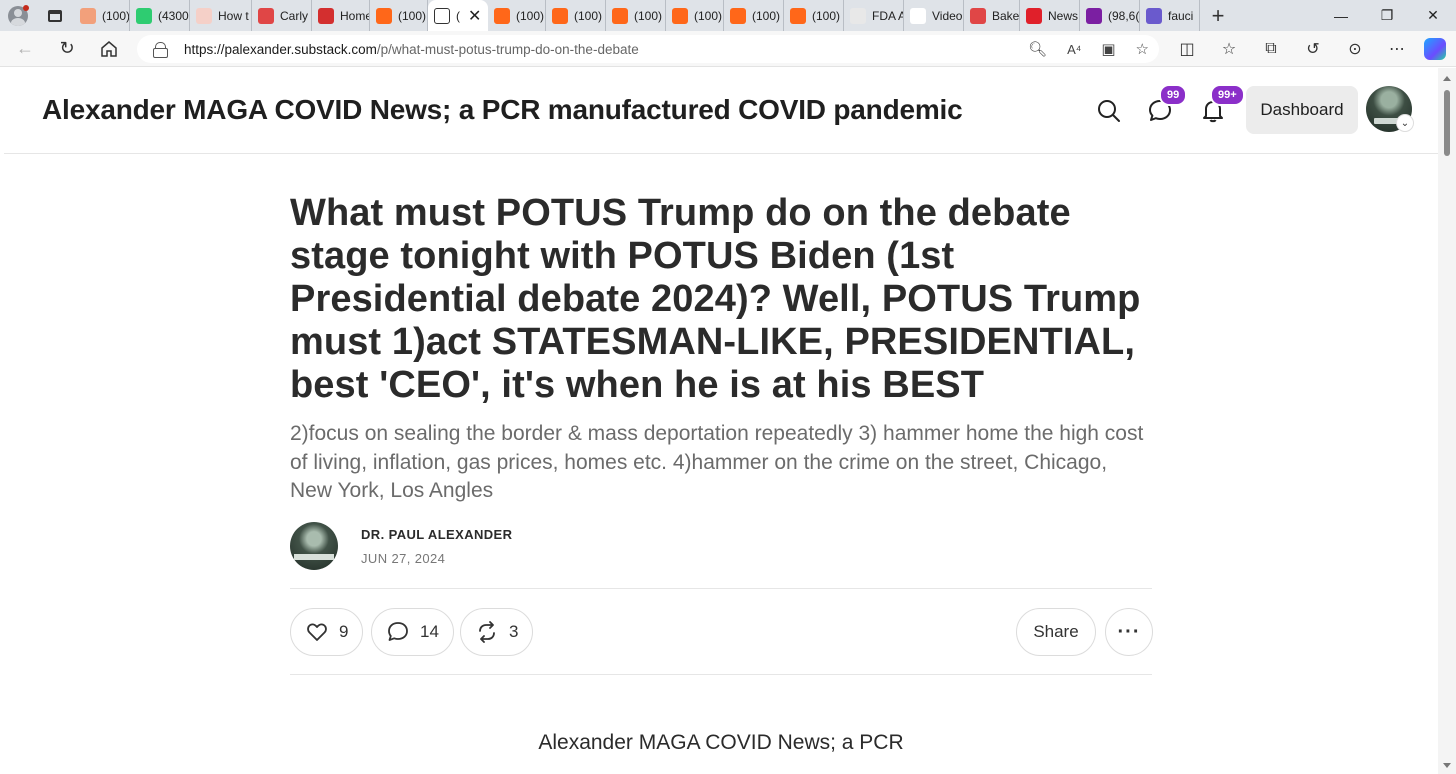 The width and height of the screenshot is (1456, 774). I want to click on tab-label: (98,6(, so click(1124, 15).